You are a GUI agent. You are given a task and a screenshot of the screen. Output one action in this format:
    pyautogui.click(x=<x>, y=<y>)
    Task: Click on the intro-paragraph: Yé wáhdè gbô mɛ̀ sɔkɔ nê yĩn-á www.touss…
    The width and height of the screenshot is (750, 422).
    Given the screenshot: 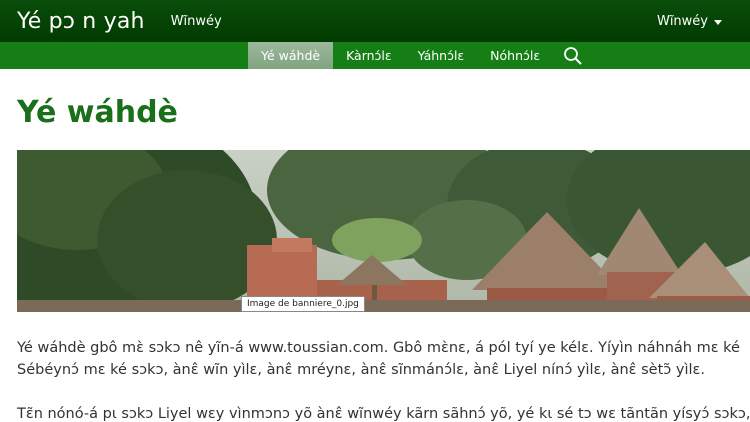 What is the action you would take?
    pyautogui.click(x=383, y=359)
    